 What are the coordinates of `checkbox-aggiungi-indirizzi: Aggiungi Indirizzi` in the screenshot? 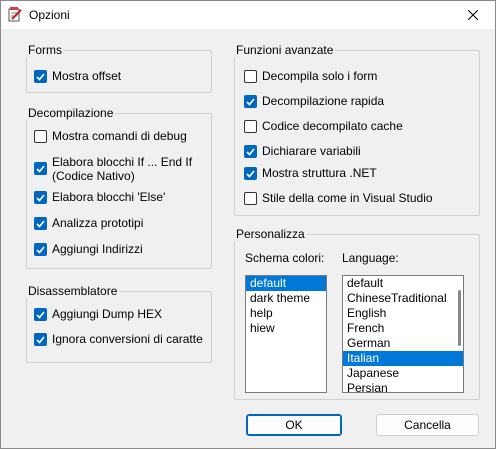 It's located at (88, 249).